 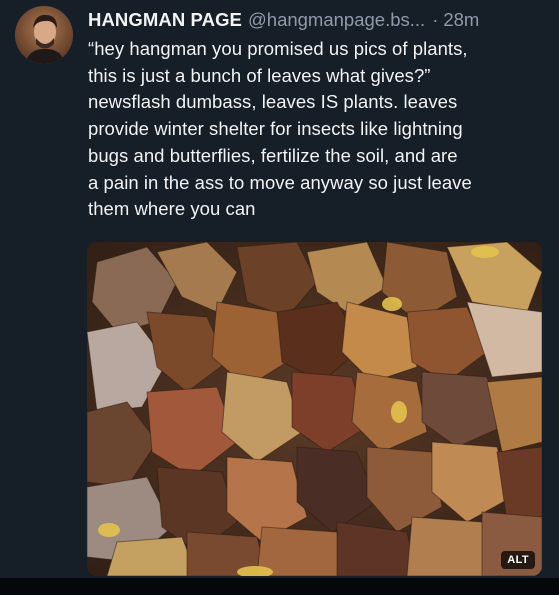 What do you see at coordinates (165, 20) in the screenshot?
I see `author-display-name: HANGMAN PAGE` at bounding box center [165, 20].